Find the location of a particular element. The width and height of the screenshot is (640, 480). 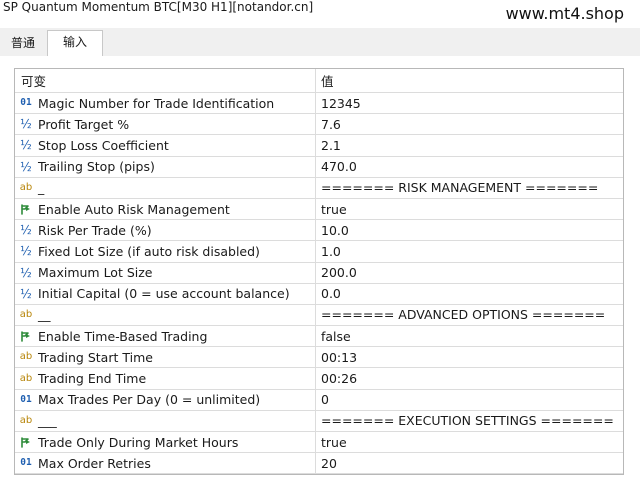

parameter-name-cell: Enable Auto Risk Management is located at coordinates (165, 209).